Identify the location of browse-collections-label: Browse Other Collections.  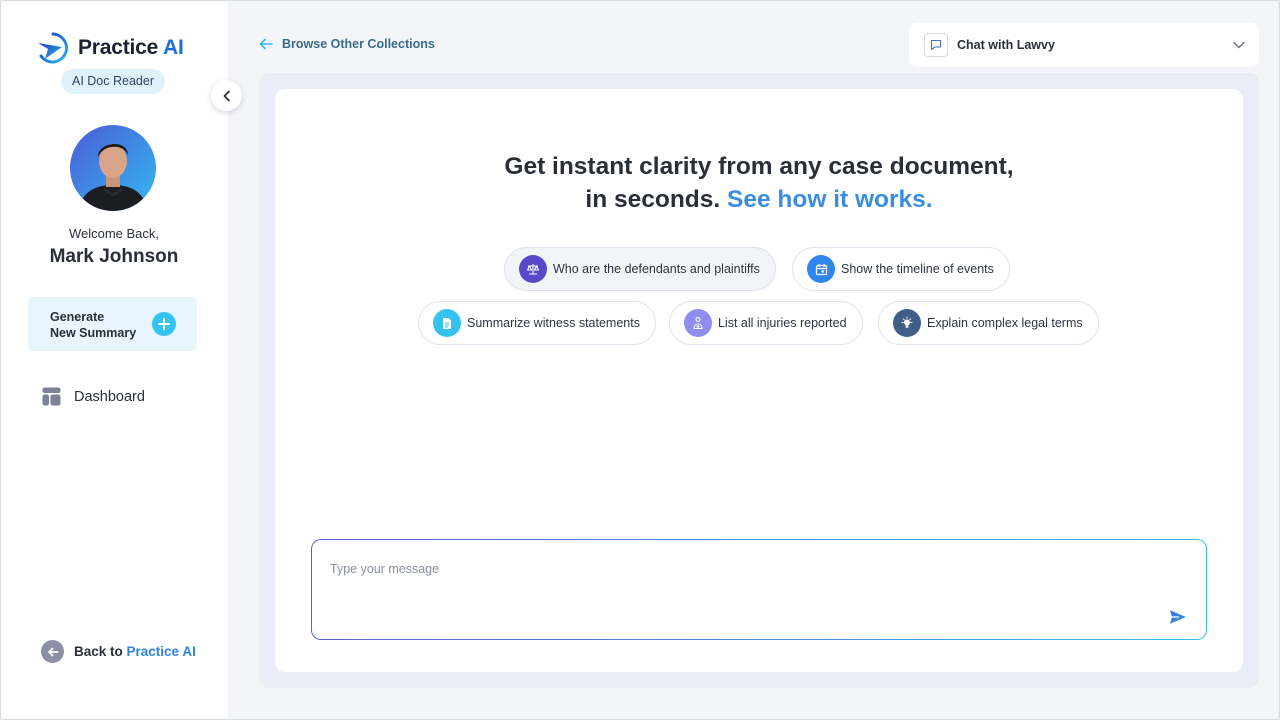
(358, 44).